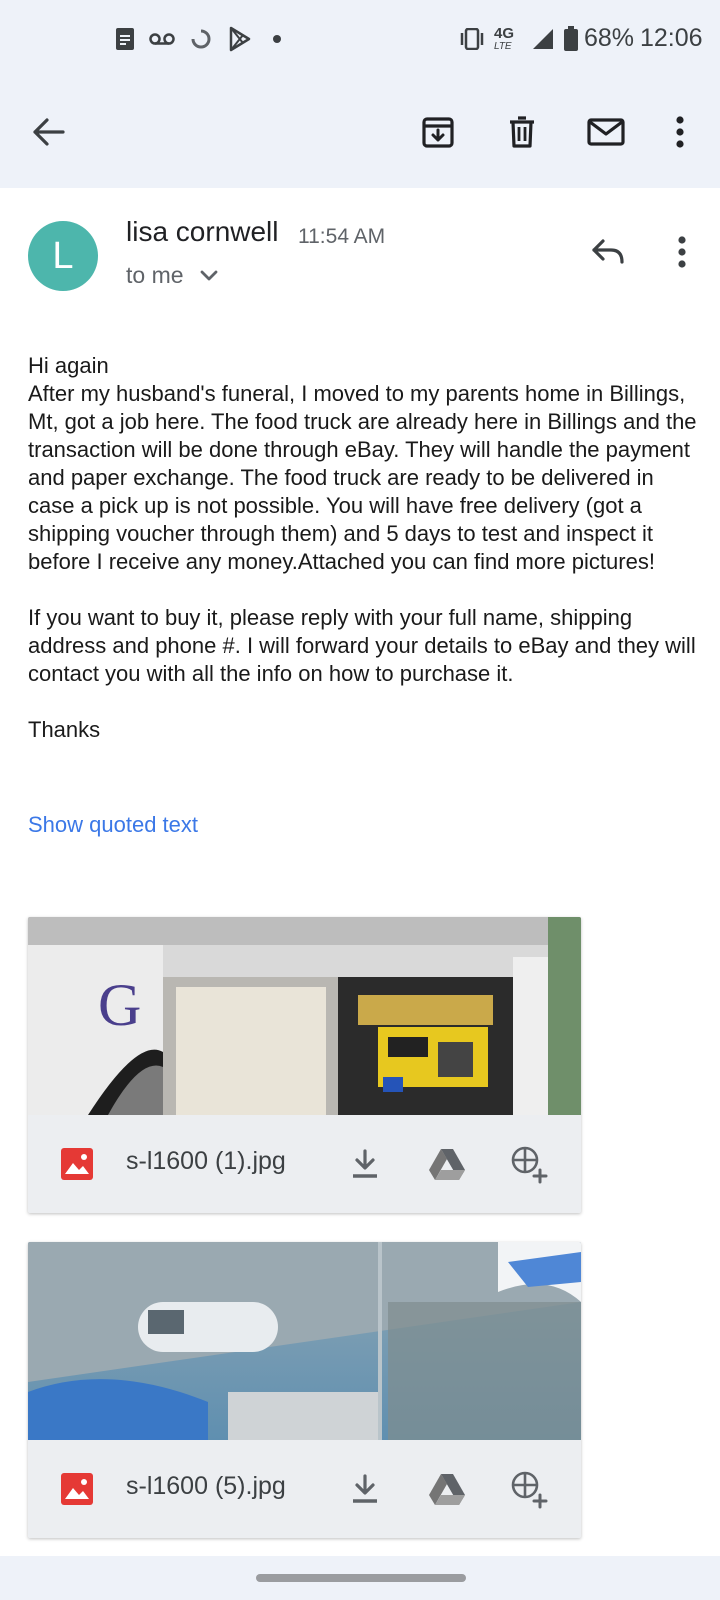 Image resolution: width=720 pixels, height=1600 pixels. Describe the element at coordinates (304, 1489) in the screenshot. I see `attachment-info-bar: s-l1600 (5).jpg` at that location.